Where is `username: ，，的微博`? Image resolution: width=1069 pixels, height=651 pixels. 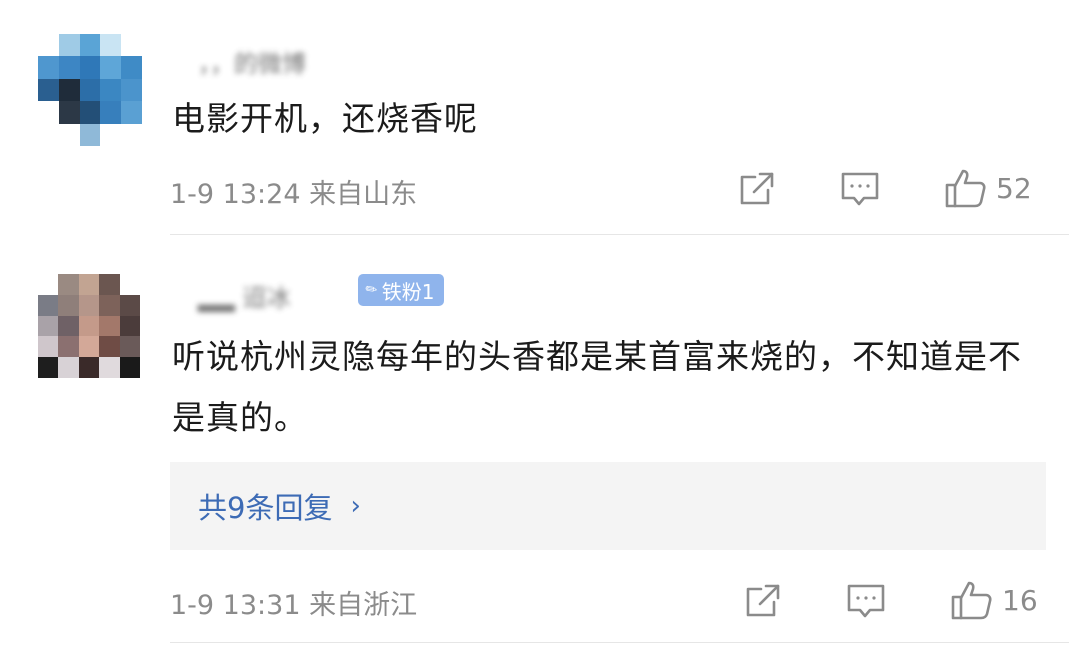
username: ，，的微博 is located at coordinates (252, 61).